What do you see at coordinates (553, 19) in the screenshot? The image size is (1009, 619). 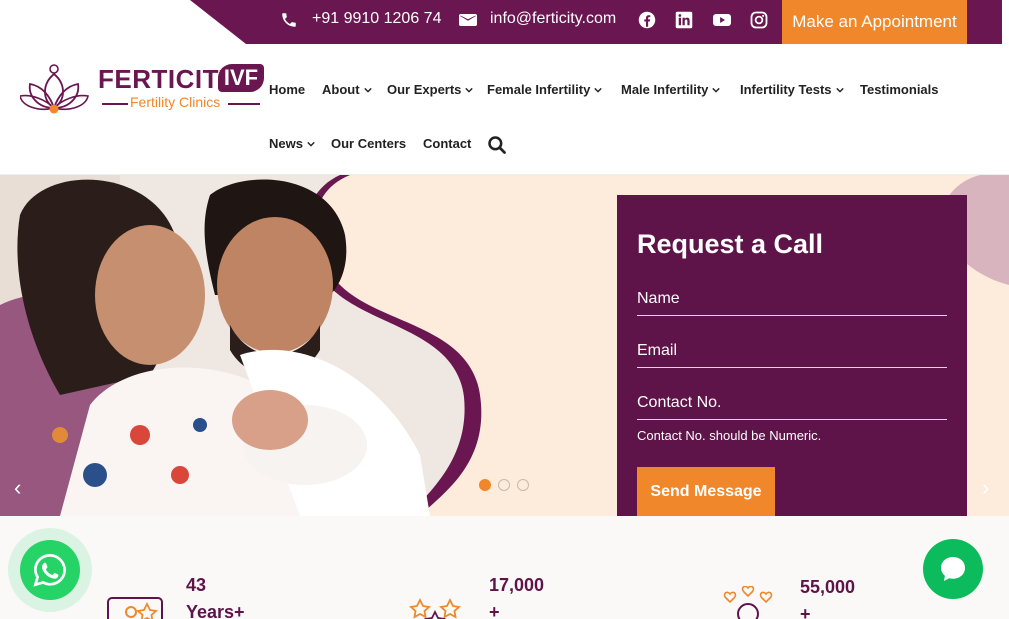 I see `topbar-email: info@ferticity.com` at bounding box center [553, 19].